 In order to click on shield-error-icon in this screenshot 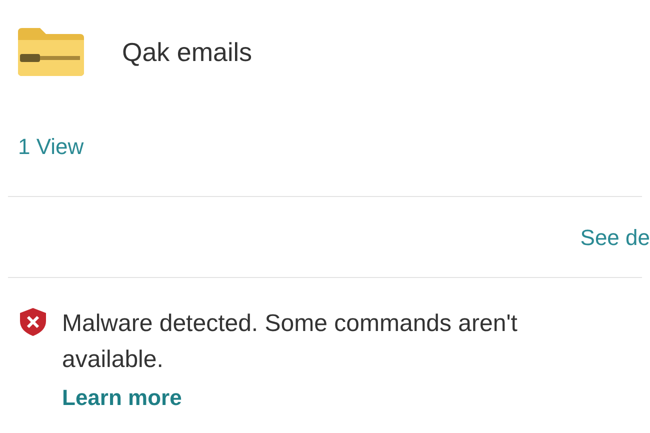, I will do `click(33, 322)`.